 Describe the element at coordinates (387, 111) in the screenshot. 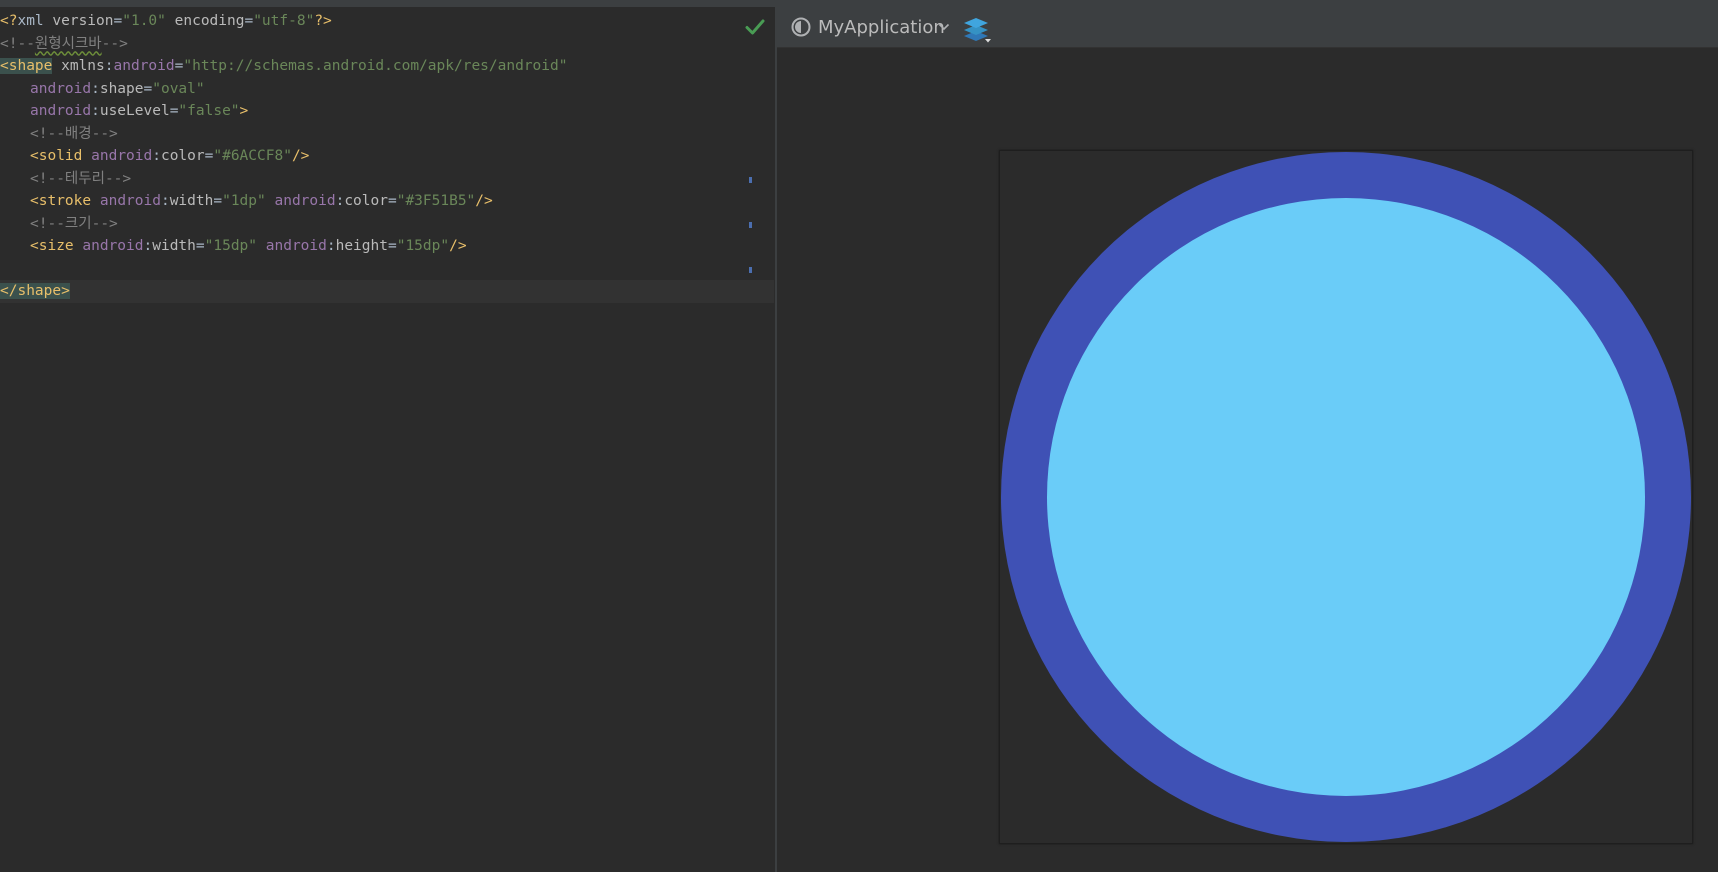

I see `code-line: android:useLevel="false">` at that location.